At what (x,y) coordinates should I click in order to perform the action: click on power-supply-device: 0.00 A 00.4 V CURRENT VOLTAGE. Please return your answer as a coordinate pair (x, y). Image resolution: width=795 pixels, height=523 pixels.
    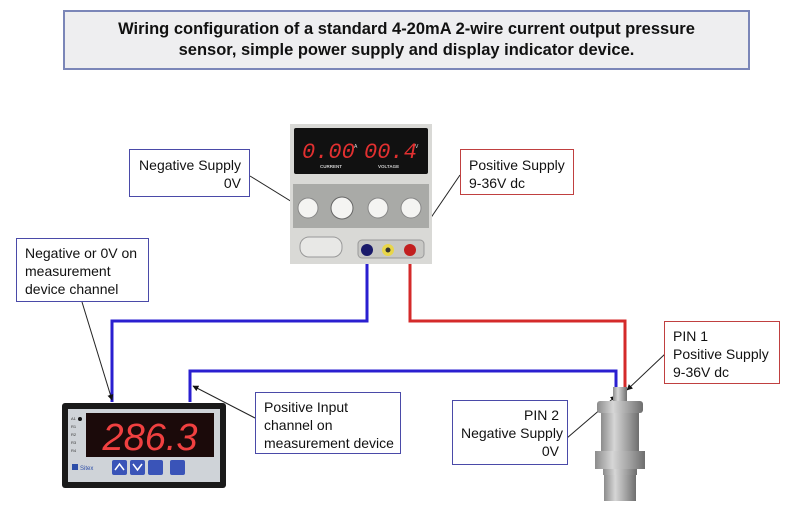
    Looking at the image, I should click on (361, 194).